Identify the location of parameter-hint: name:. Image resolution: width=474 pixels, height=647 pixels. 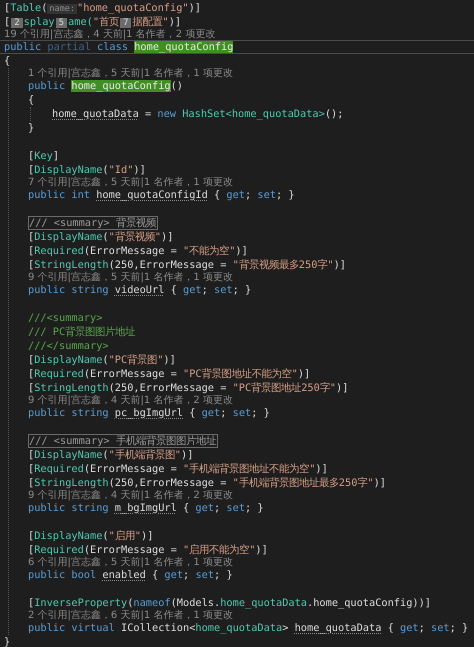
(62, 9).